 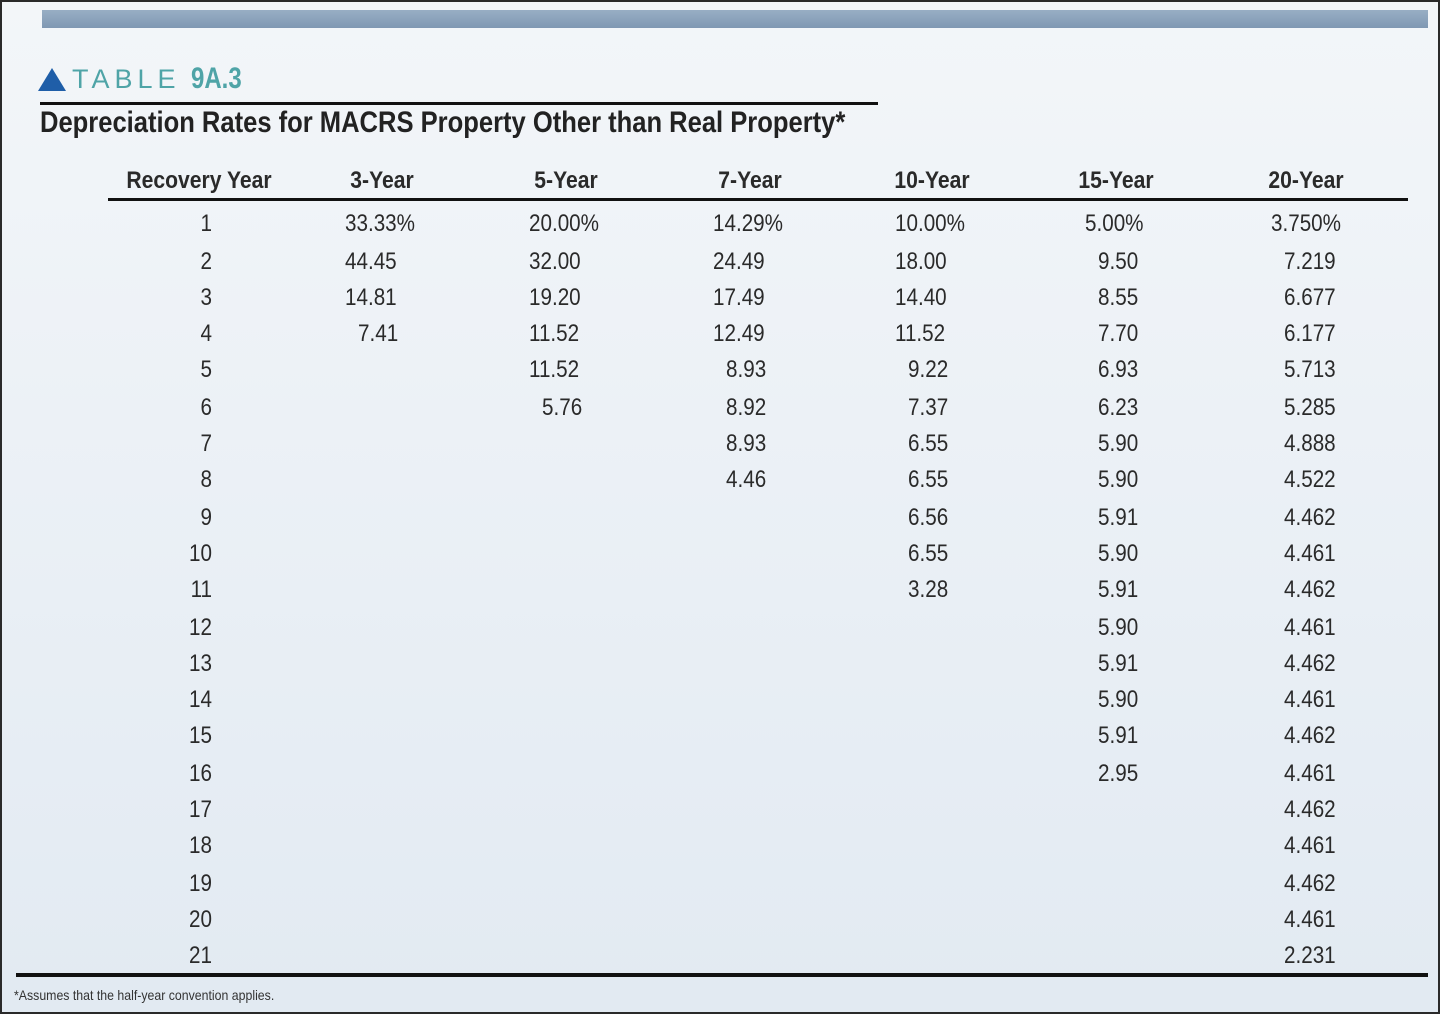 I want to click on table-label: TABLE 9A.3, so click(x=146, y=79).